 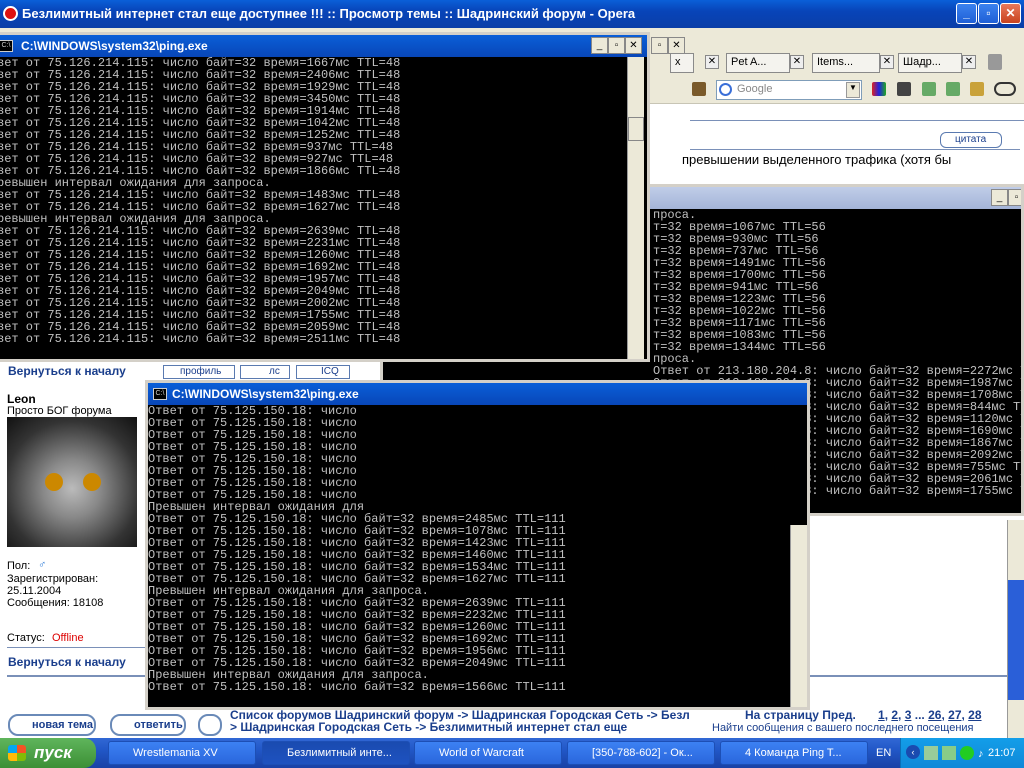 I want to click on pm-label: лс, so click(x=274, y=371).